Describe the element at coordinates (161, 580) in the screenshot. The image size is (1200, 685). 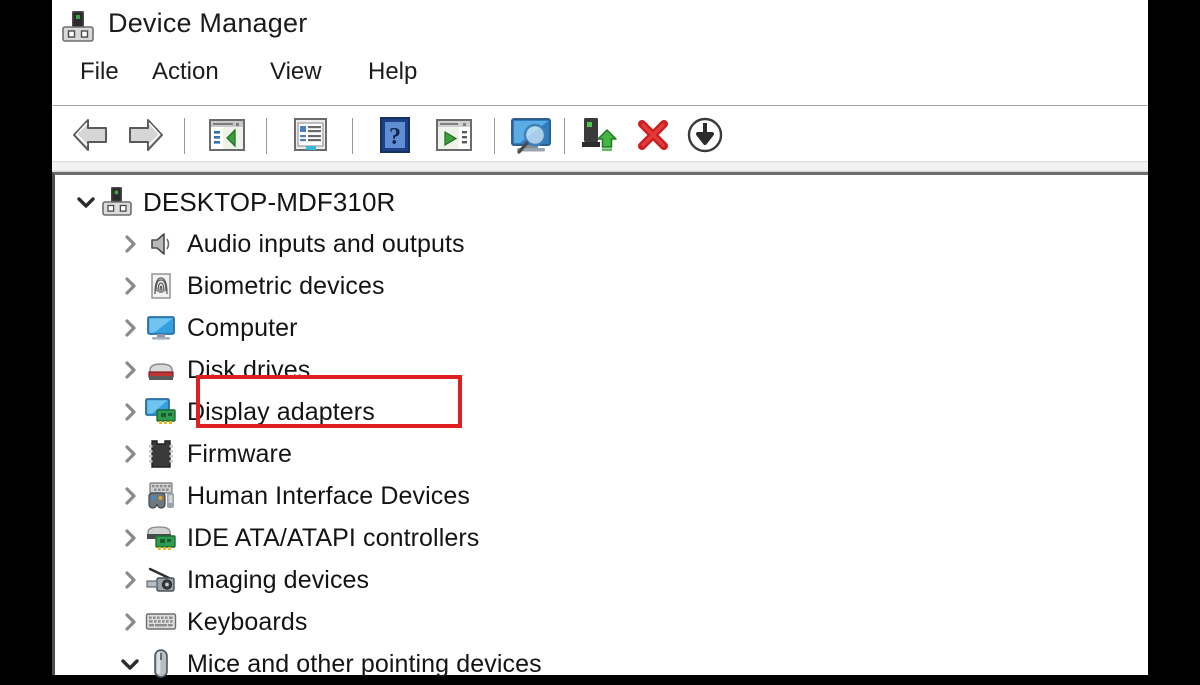
I see `camera-icon` at that location.